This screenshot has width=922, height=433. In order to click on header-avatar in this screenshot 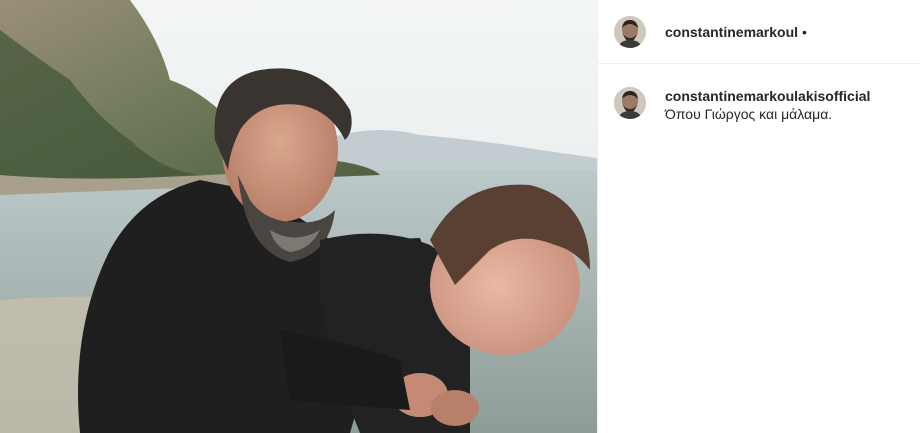, I will do `click(630, 31)`.